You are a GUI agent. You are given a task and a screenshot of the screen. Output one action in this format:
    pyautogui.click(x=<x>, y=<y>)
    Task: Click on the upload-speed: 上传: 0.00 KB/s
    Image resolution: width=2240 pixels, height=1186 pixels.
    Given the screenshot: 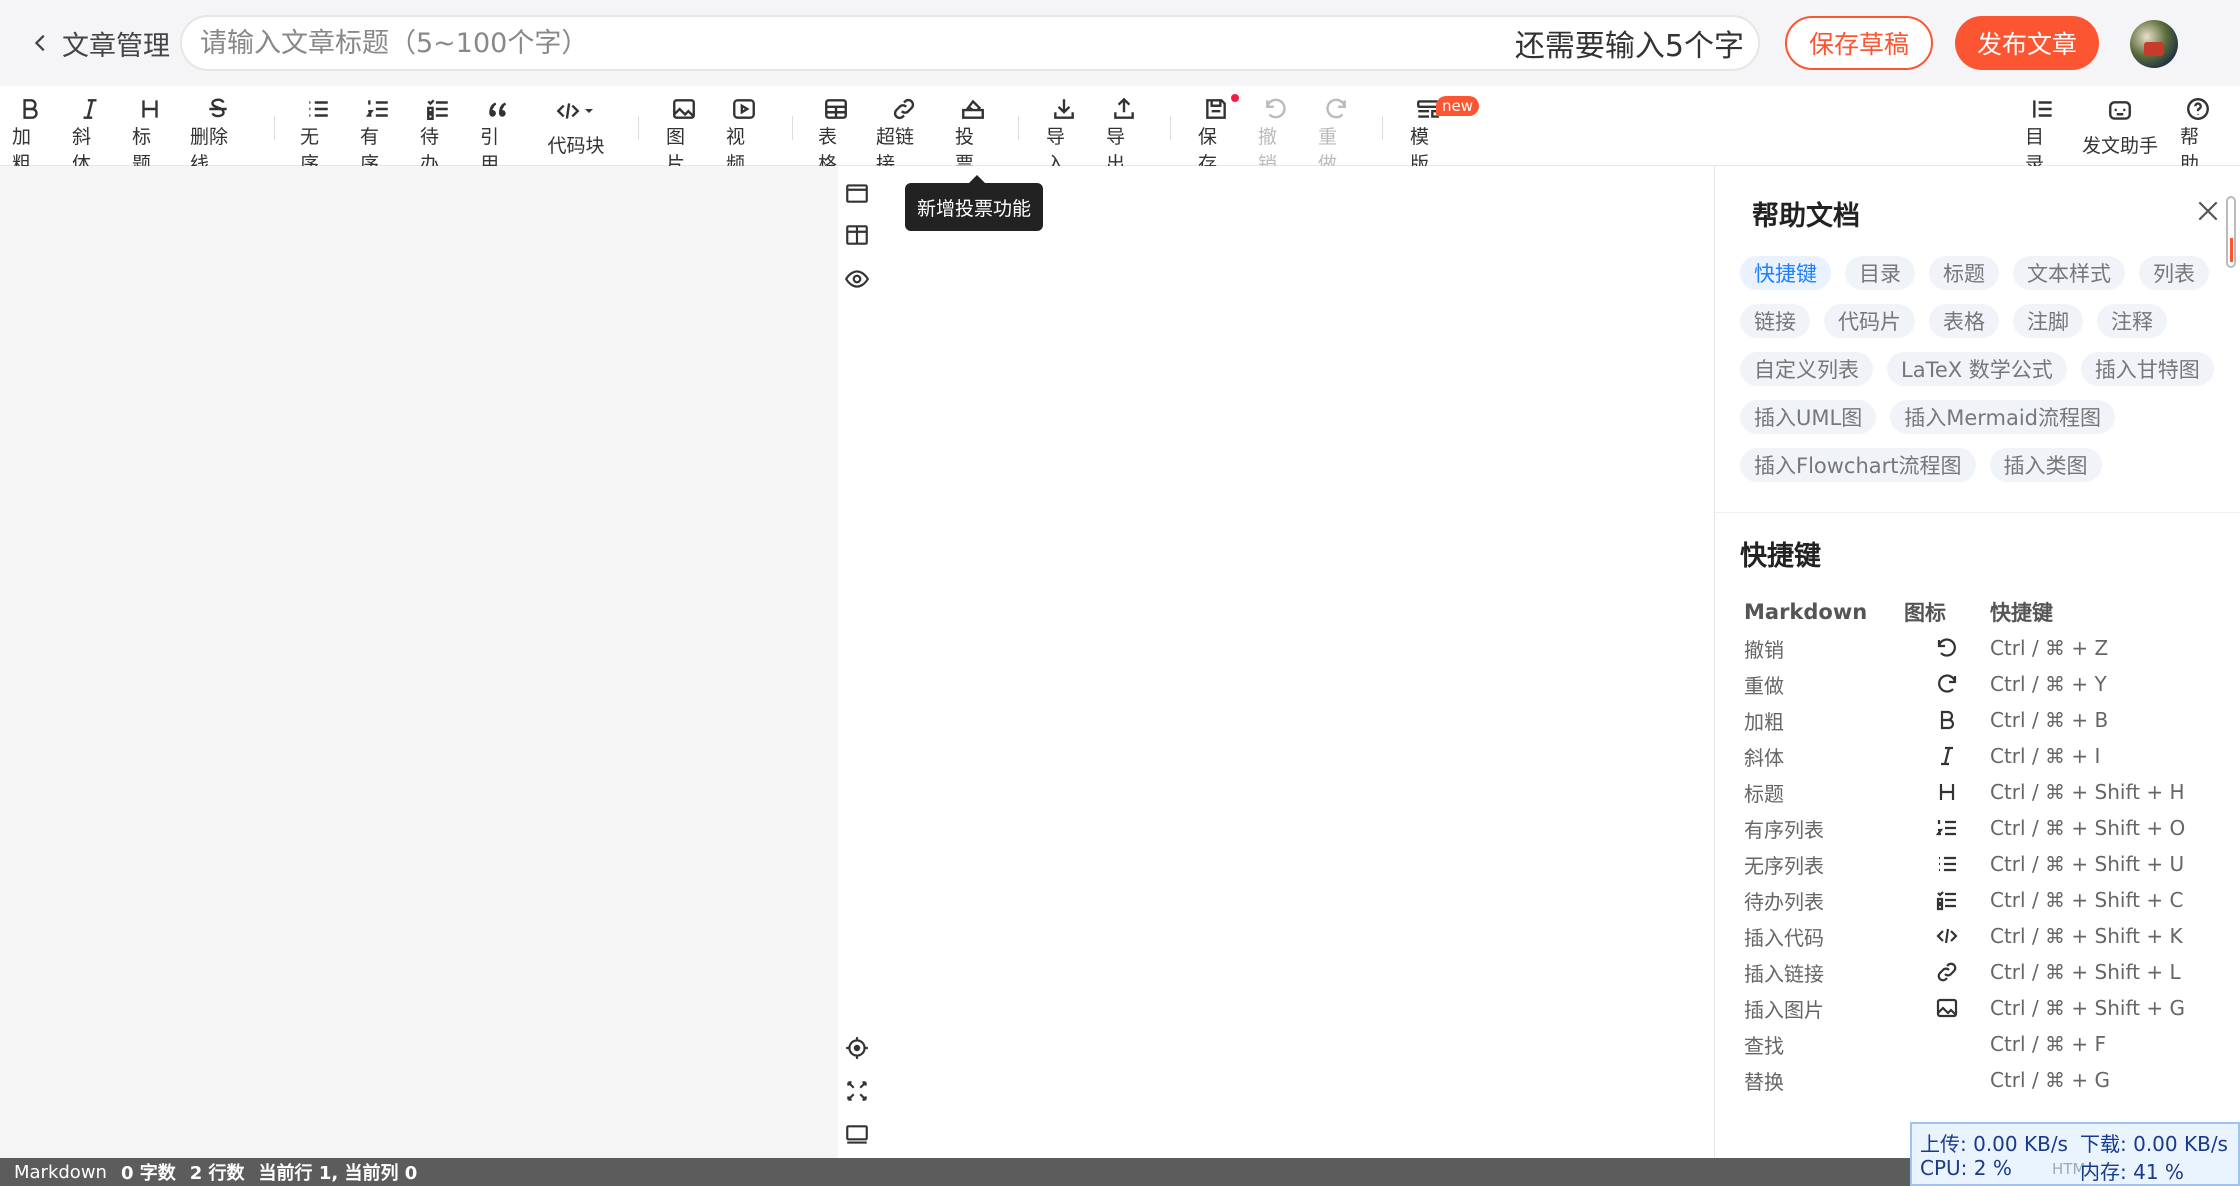 What is the action you would take?
    pyautogui.click(x=1994, y=1144)
    